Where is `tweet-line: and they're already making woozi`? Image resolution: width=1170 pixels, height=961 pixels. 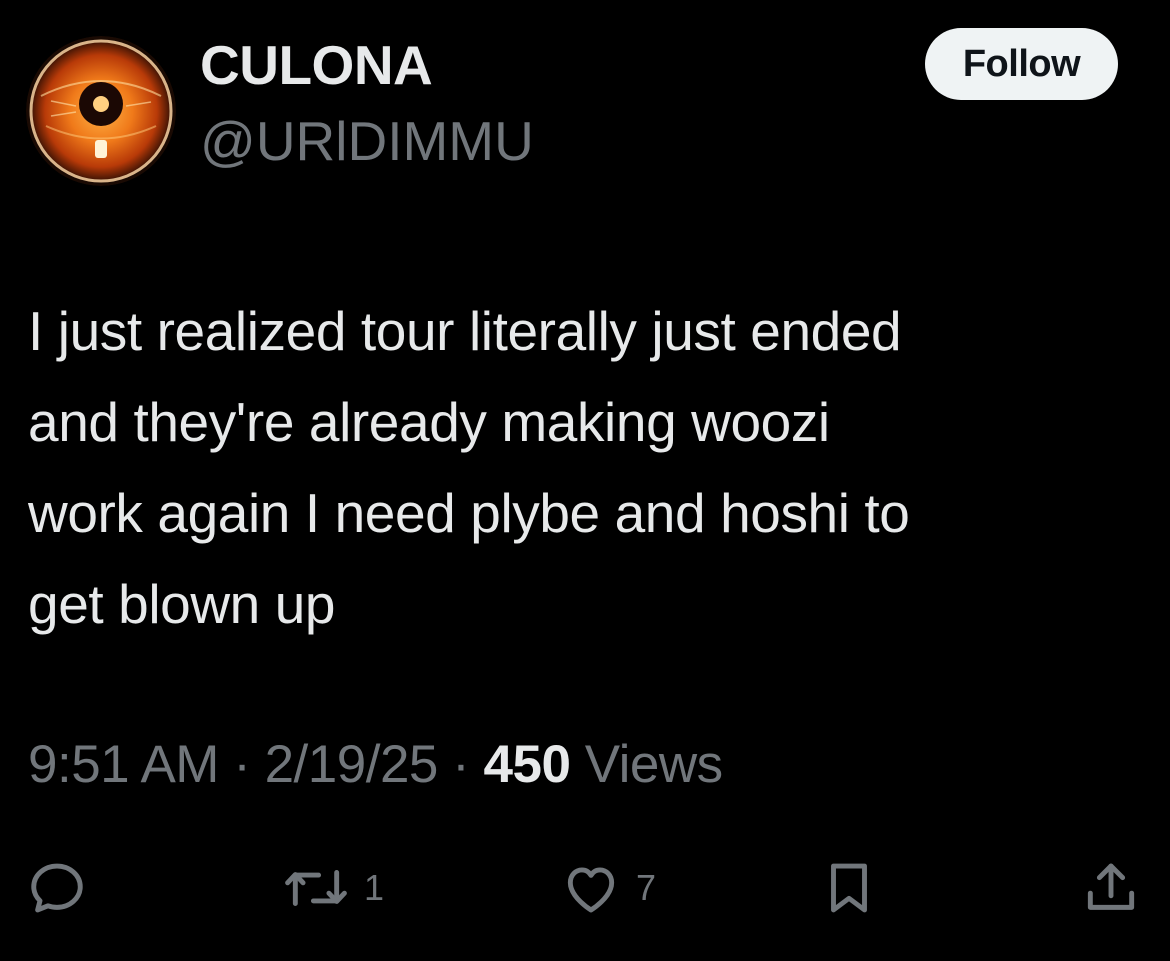
tweet-line: and they're already making woozi is located at coordinates (429, 422).